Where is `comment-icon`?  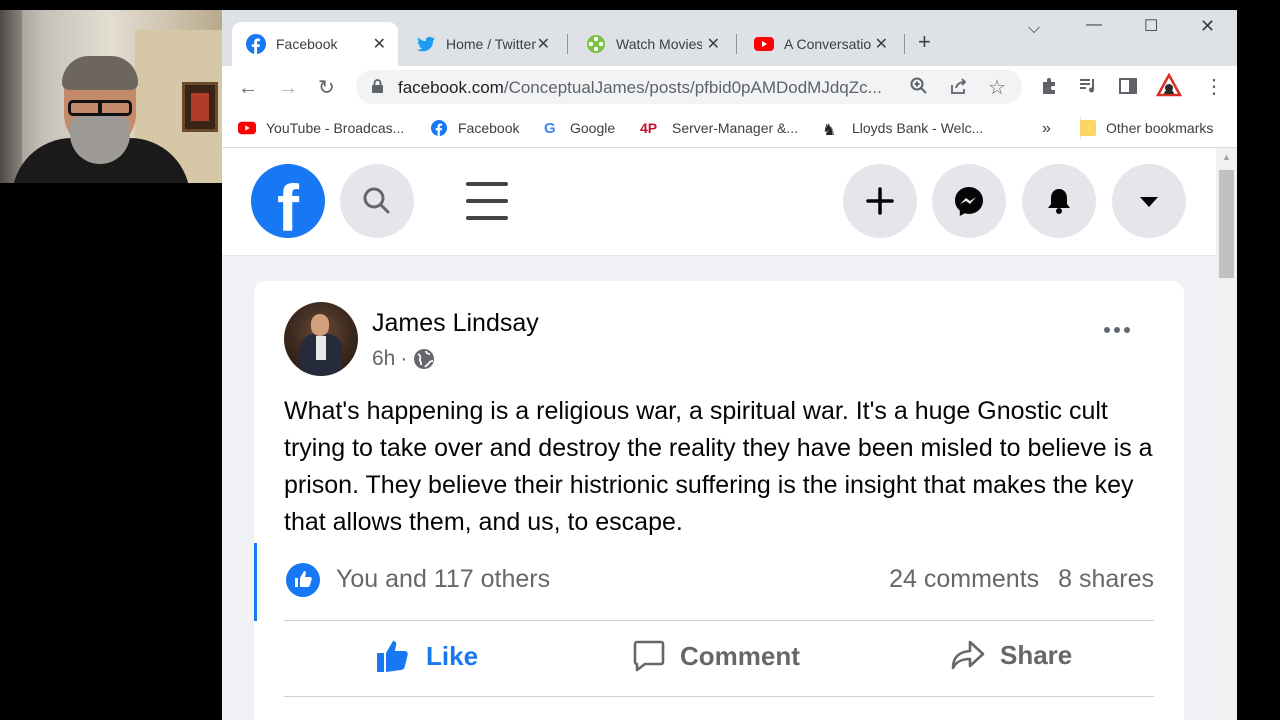 comment-icon is located at coordinates (649, 656).